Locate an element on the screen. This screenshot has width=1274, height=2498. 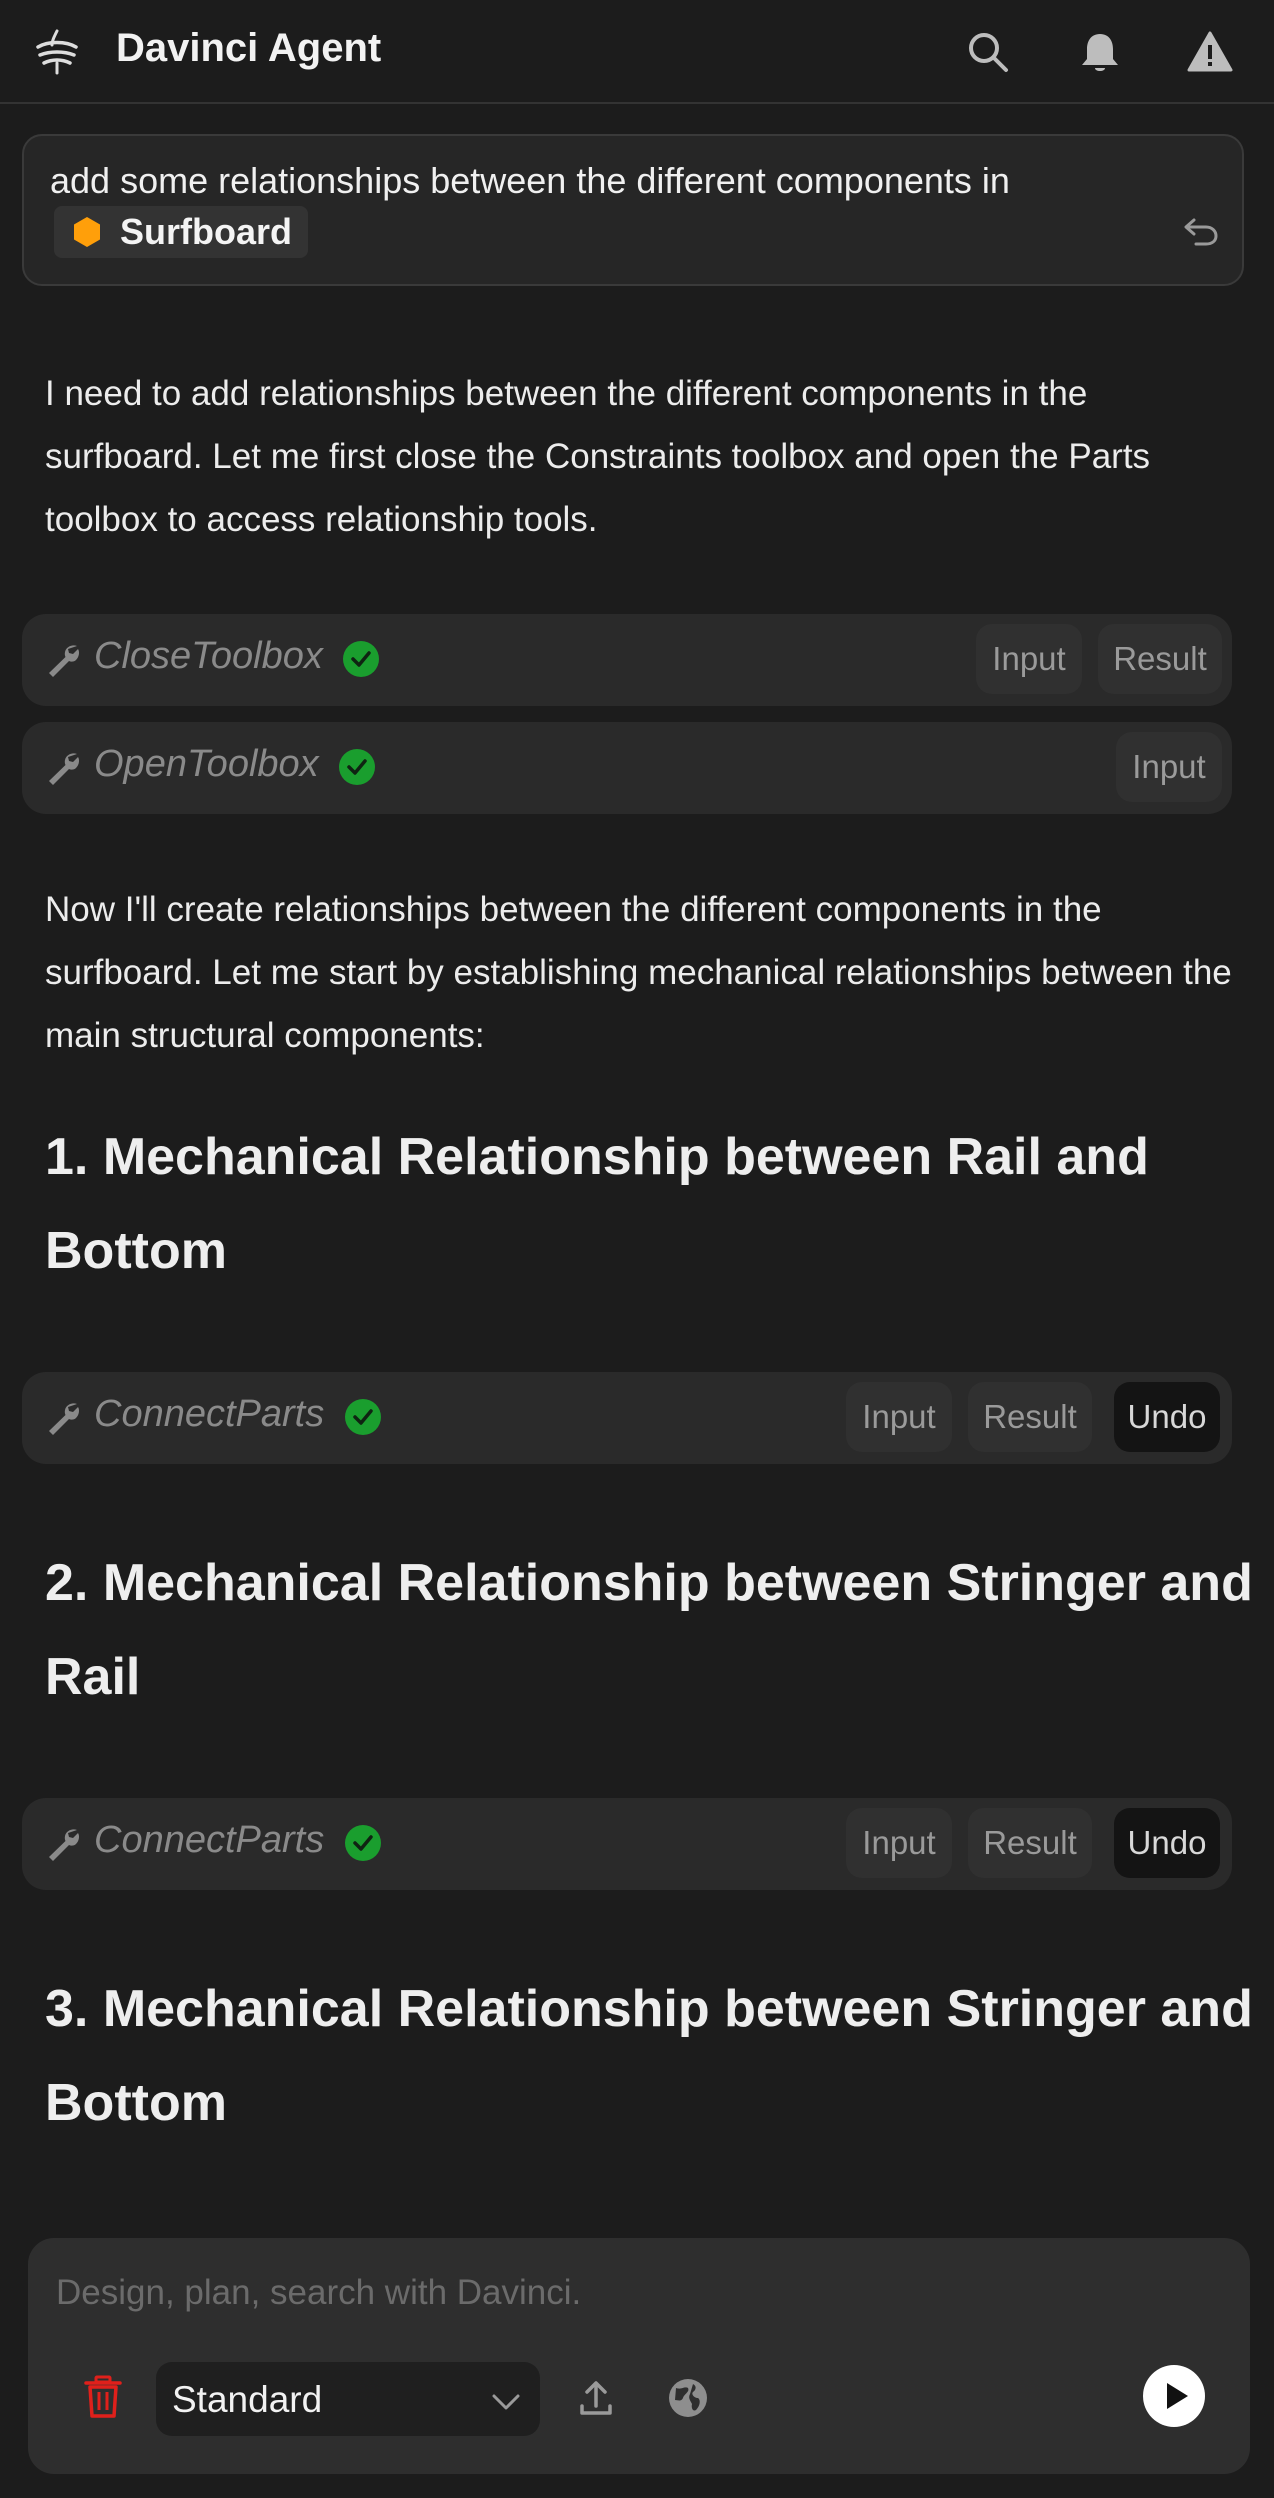
mode-select: Standard is located at coordinates (348, 2399).